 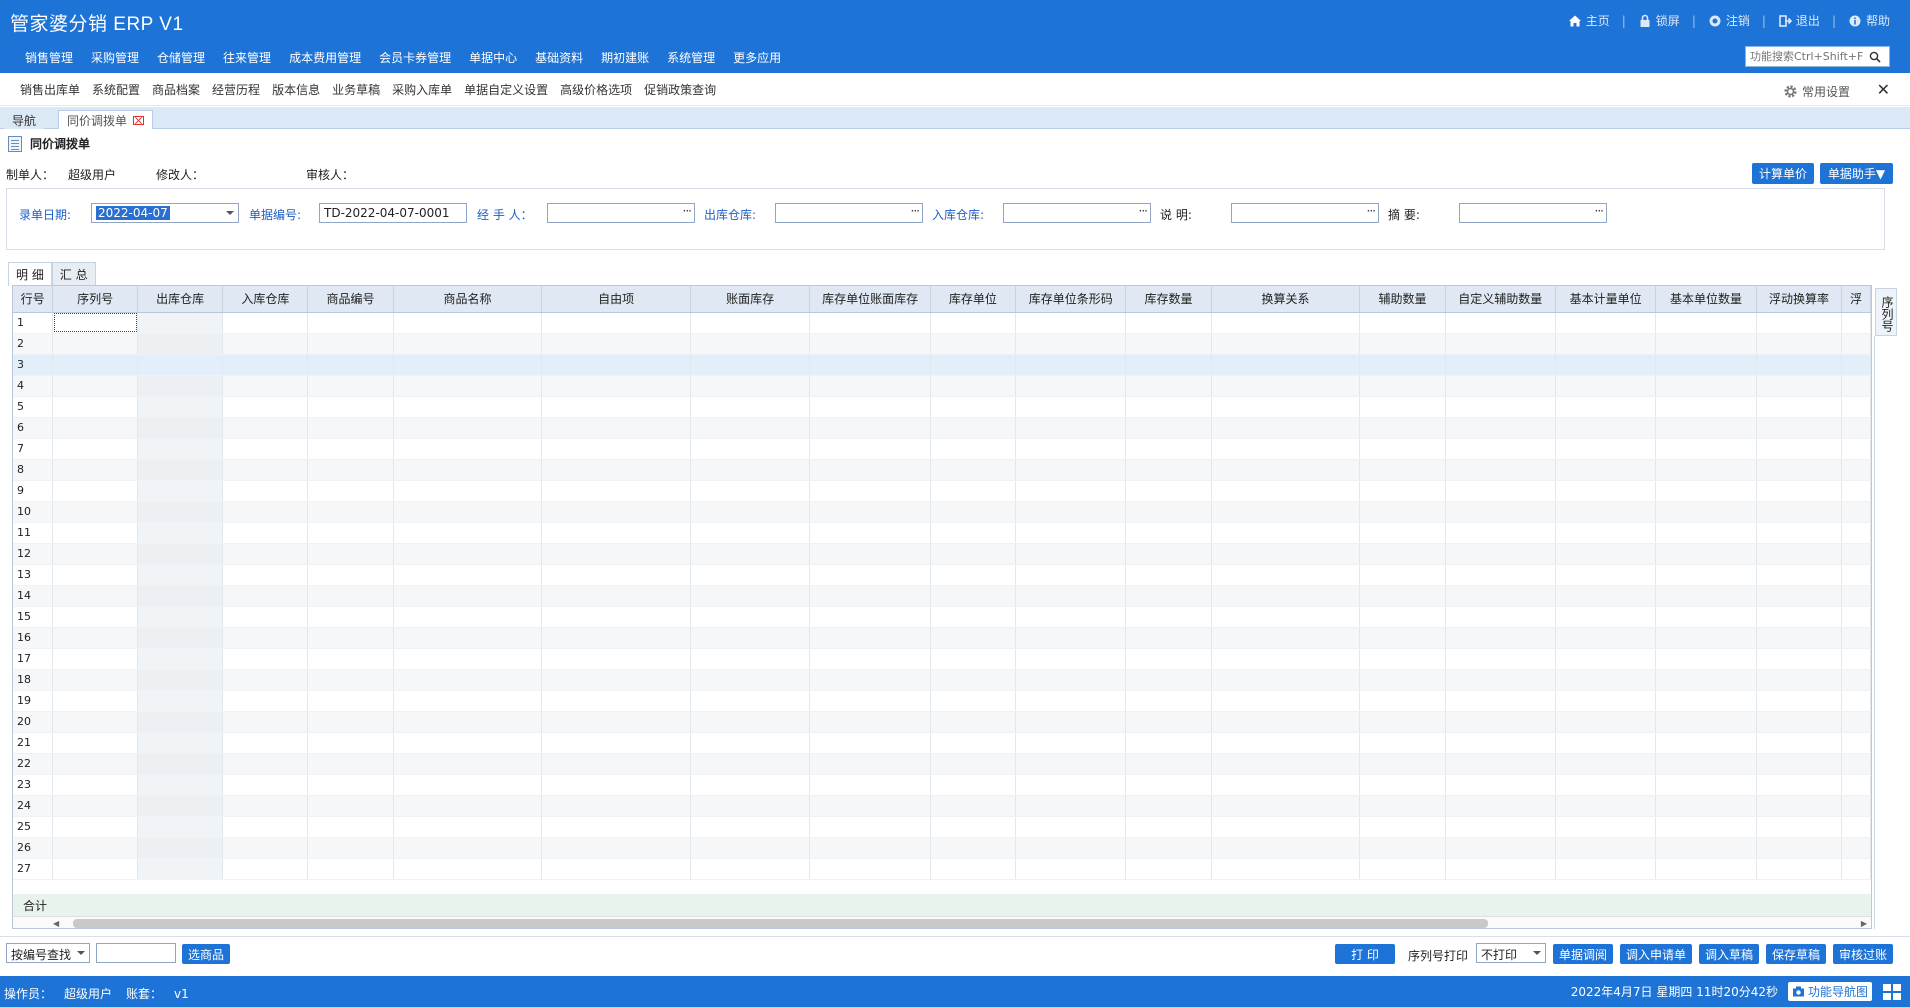 What do you see at coordinates (942, 827) in the screenshot?
I see `table-row: 25` at bounding box center [942, 827].